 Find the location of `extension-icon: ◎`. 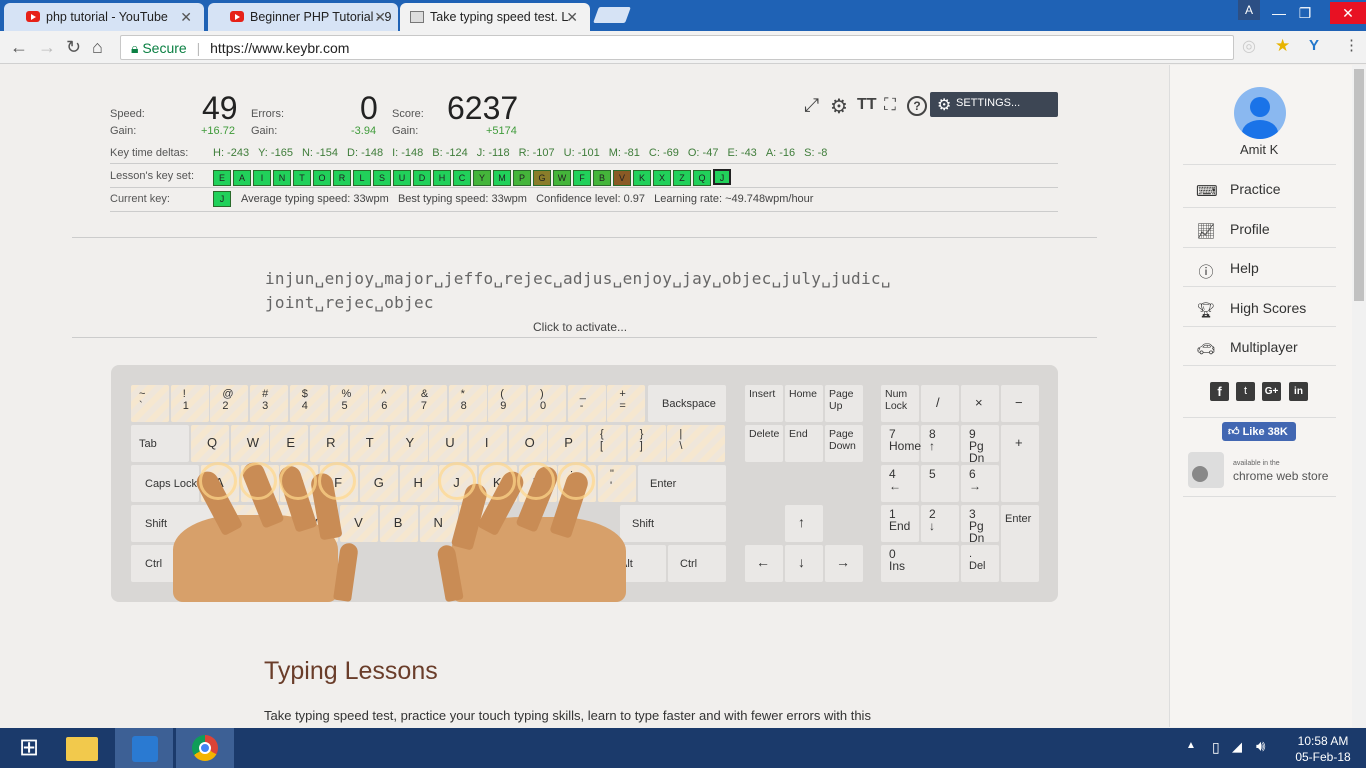

extension-icon: ◎ is located at coordinates (1249, 46).